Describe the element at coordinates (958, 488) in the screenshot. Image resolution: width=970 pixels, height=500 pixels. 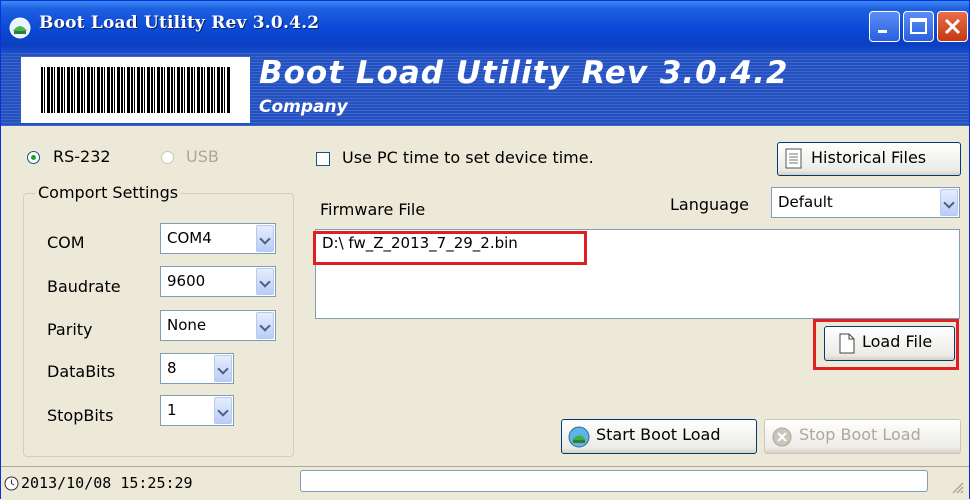
I see `resize-grip-icon` at that location.